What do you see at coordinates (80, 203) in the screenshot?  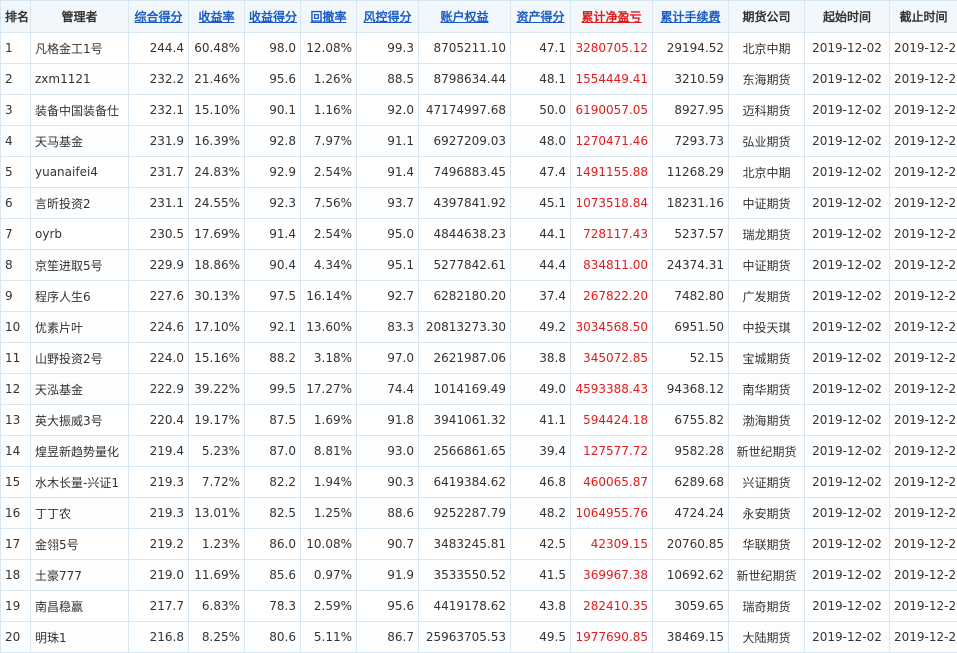 I see `cell-manager: 言昕投资2` at bounding box center [80, 203].